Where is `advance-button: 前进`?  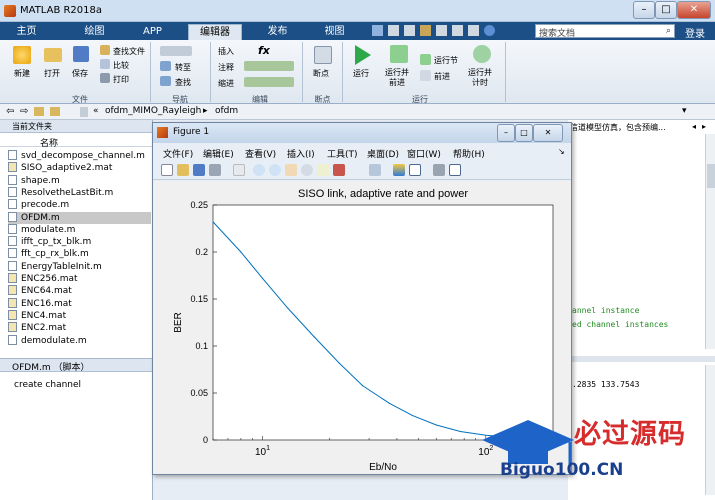
advance-button: 前进 is located at coordinates (442, 76).